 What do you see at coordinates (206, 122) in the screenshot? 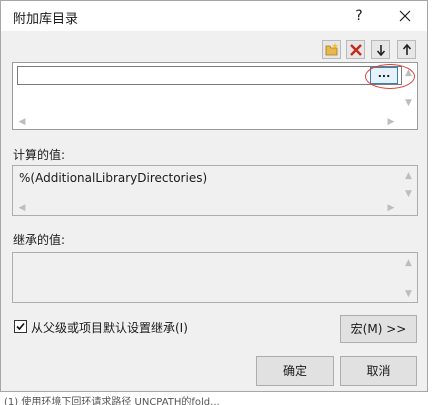
I see `list-horizontal-scrollbar: ◀ ▶` at bounding box center [206, 122].